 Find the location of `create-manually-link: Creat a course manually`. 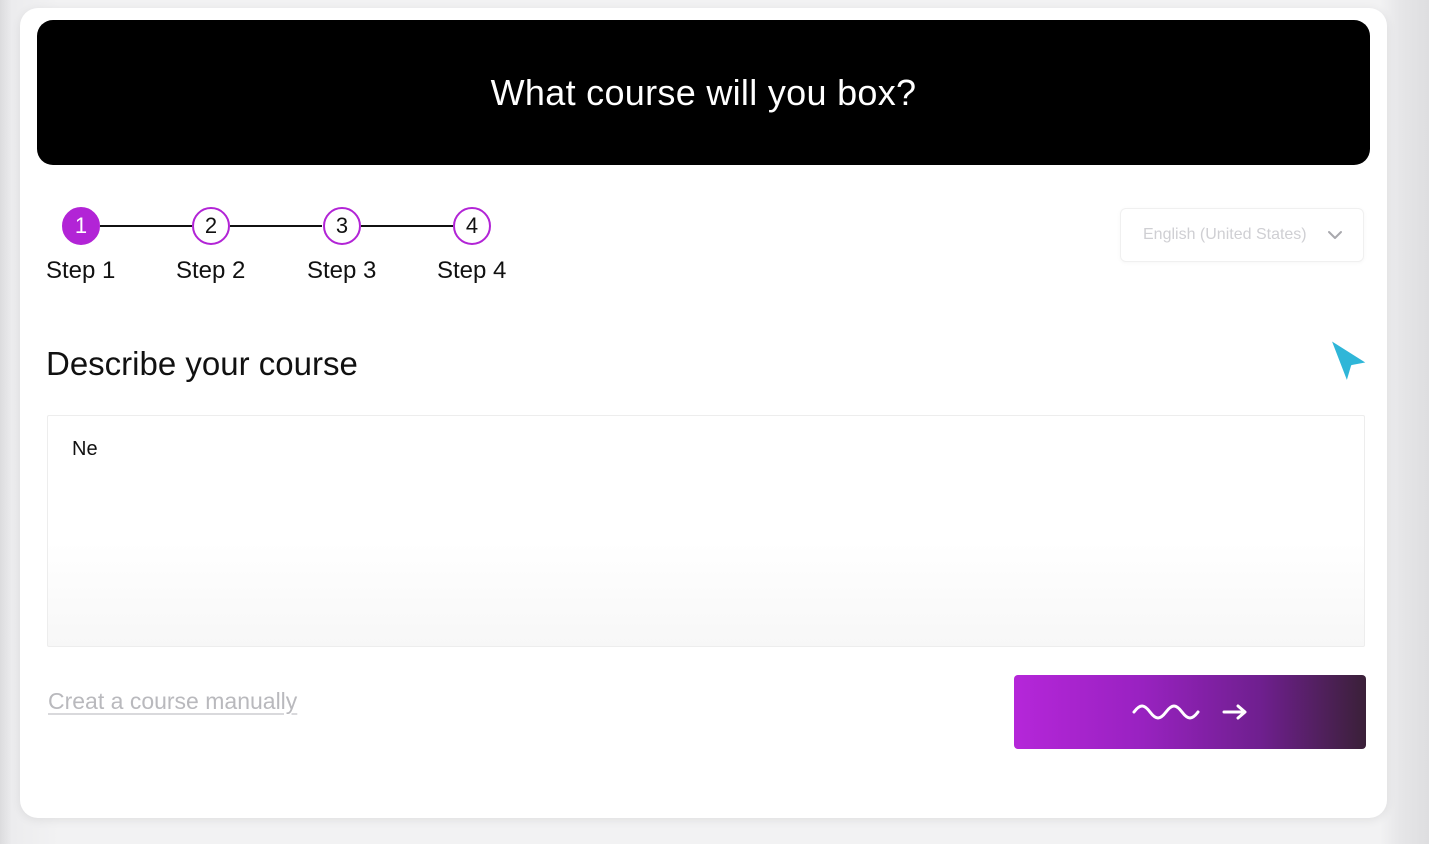

create-manually-link: Creat a course manually is located at coordinates (172, 701).